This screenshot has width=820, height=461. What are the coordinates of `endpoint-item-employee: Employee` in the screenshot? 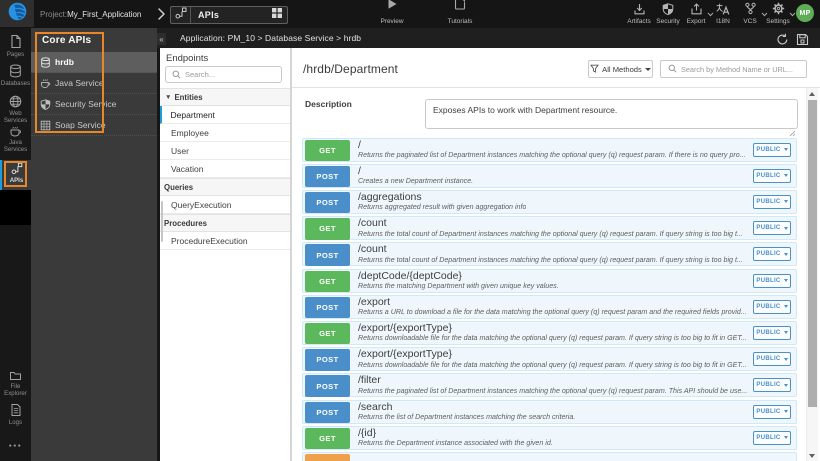 It's located at (225, 133).